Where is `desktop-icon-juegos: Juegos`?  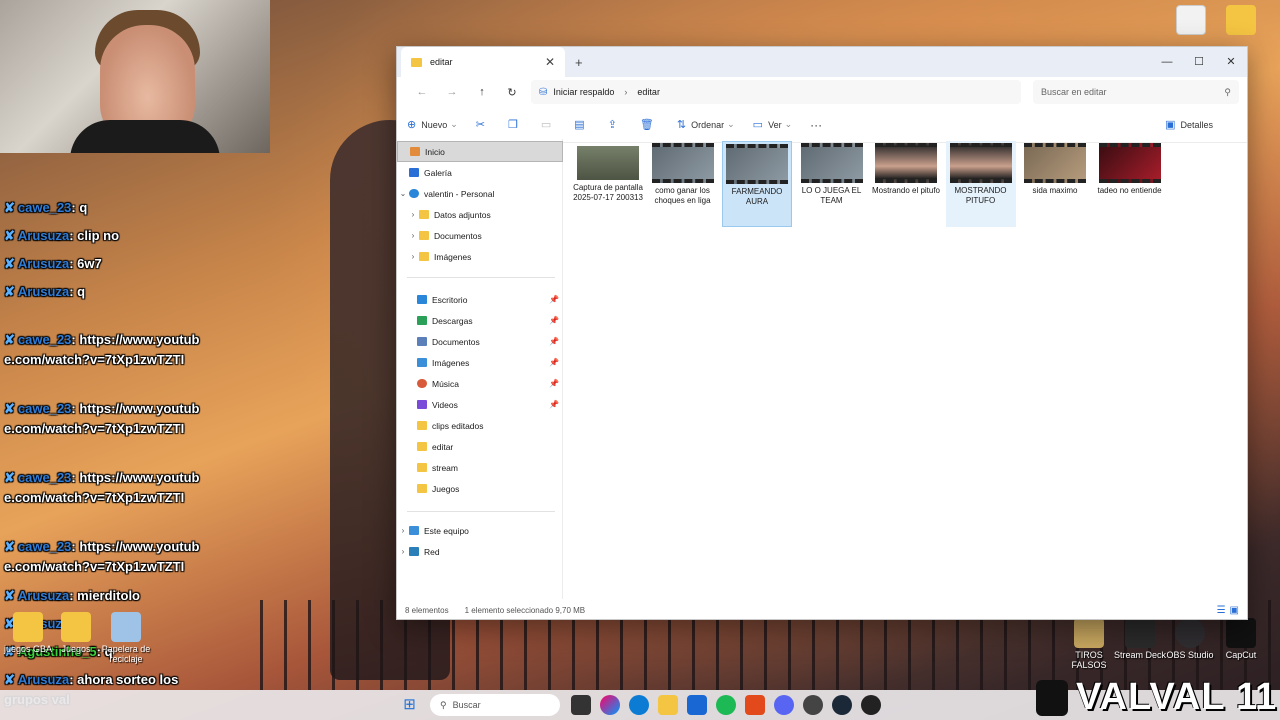
desktop-icon-juegos: Juegos is located at coordinates (76, 633).